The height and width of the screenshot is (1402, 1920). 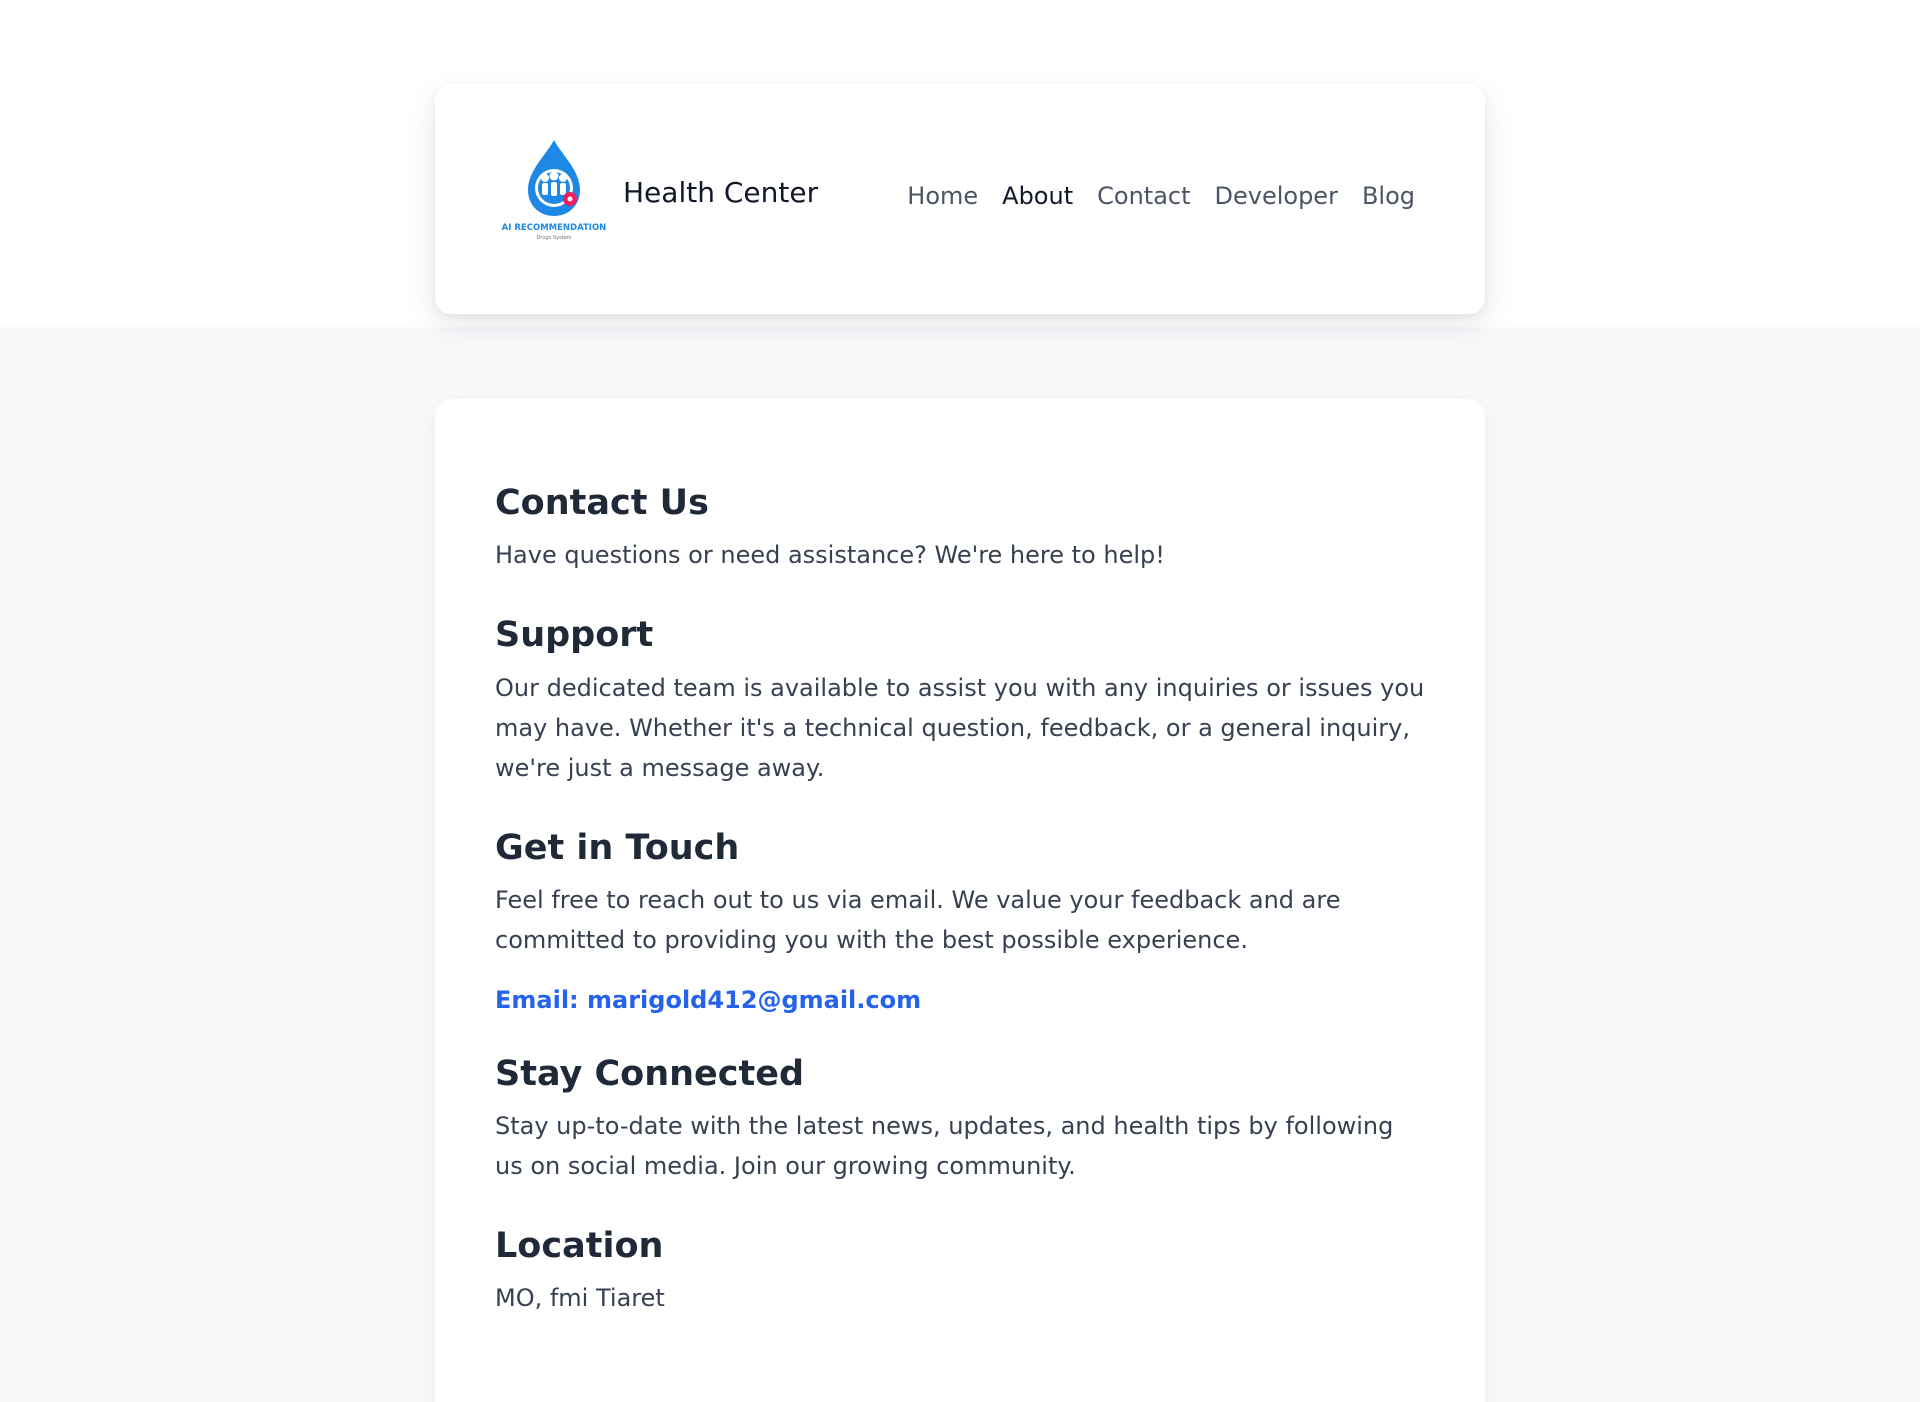 I want to click on nav-home: Home, so click(x=942, y=196).